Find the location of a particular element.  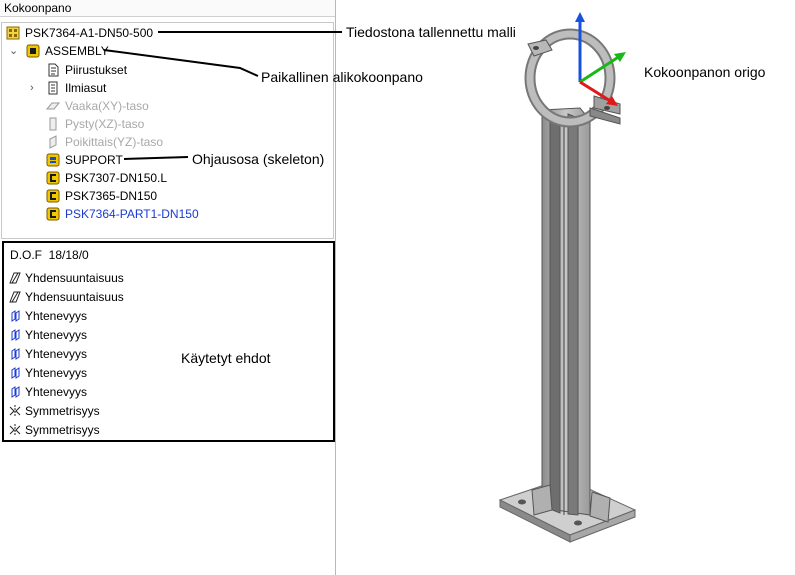

callout-origin: Kokoonpanon origo is located at coordinates (705, 72).